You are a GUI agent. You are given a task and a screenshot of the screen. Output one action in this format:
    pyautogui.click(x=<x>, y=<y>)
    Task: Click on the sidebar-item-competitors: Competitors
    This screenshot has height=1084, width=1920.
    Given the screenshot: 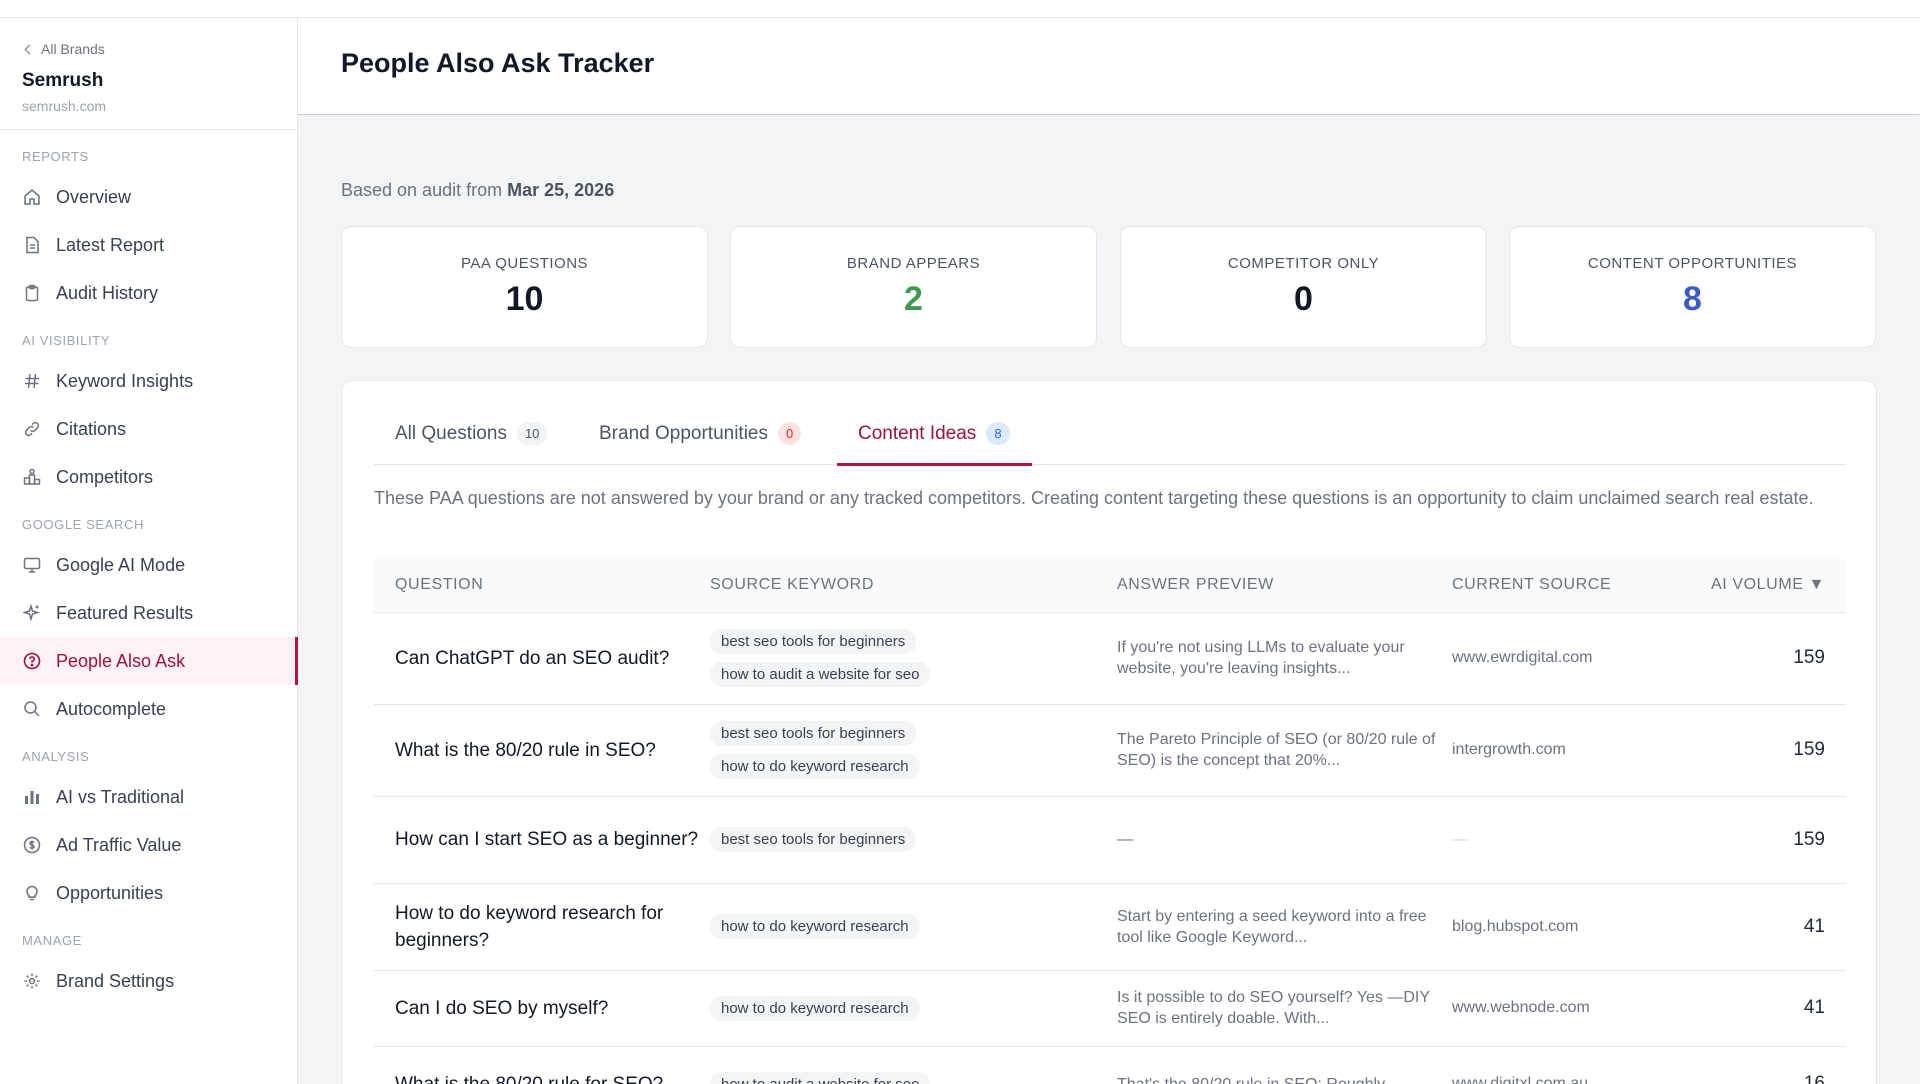 What is the action you would take?
    pyautogui.click(x=148, y=477)
    